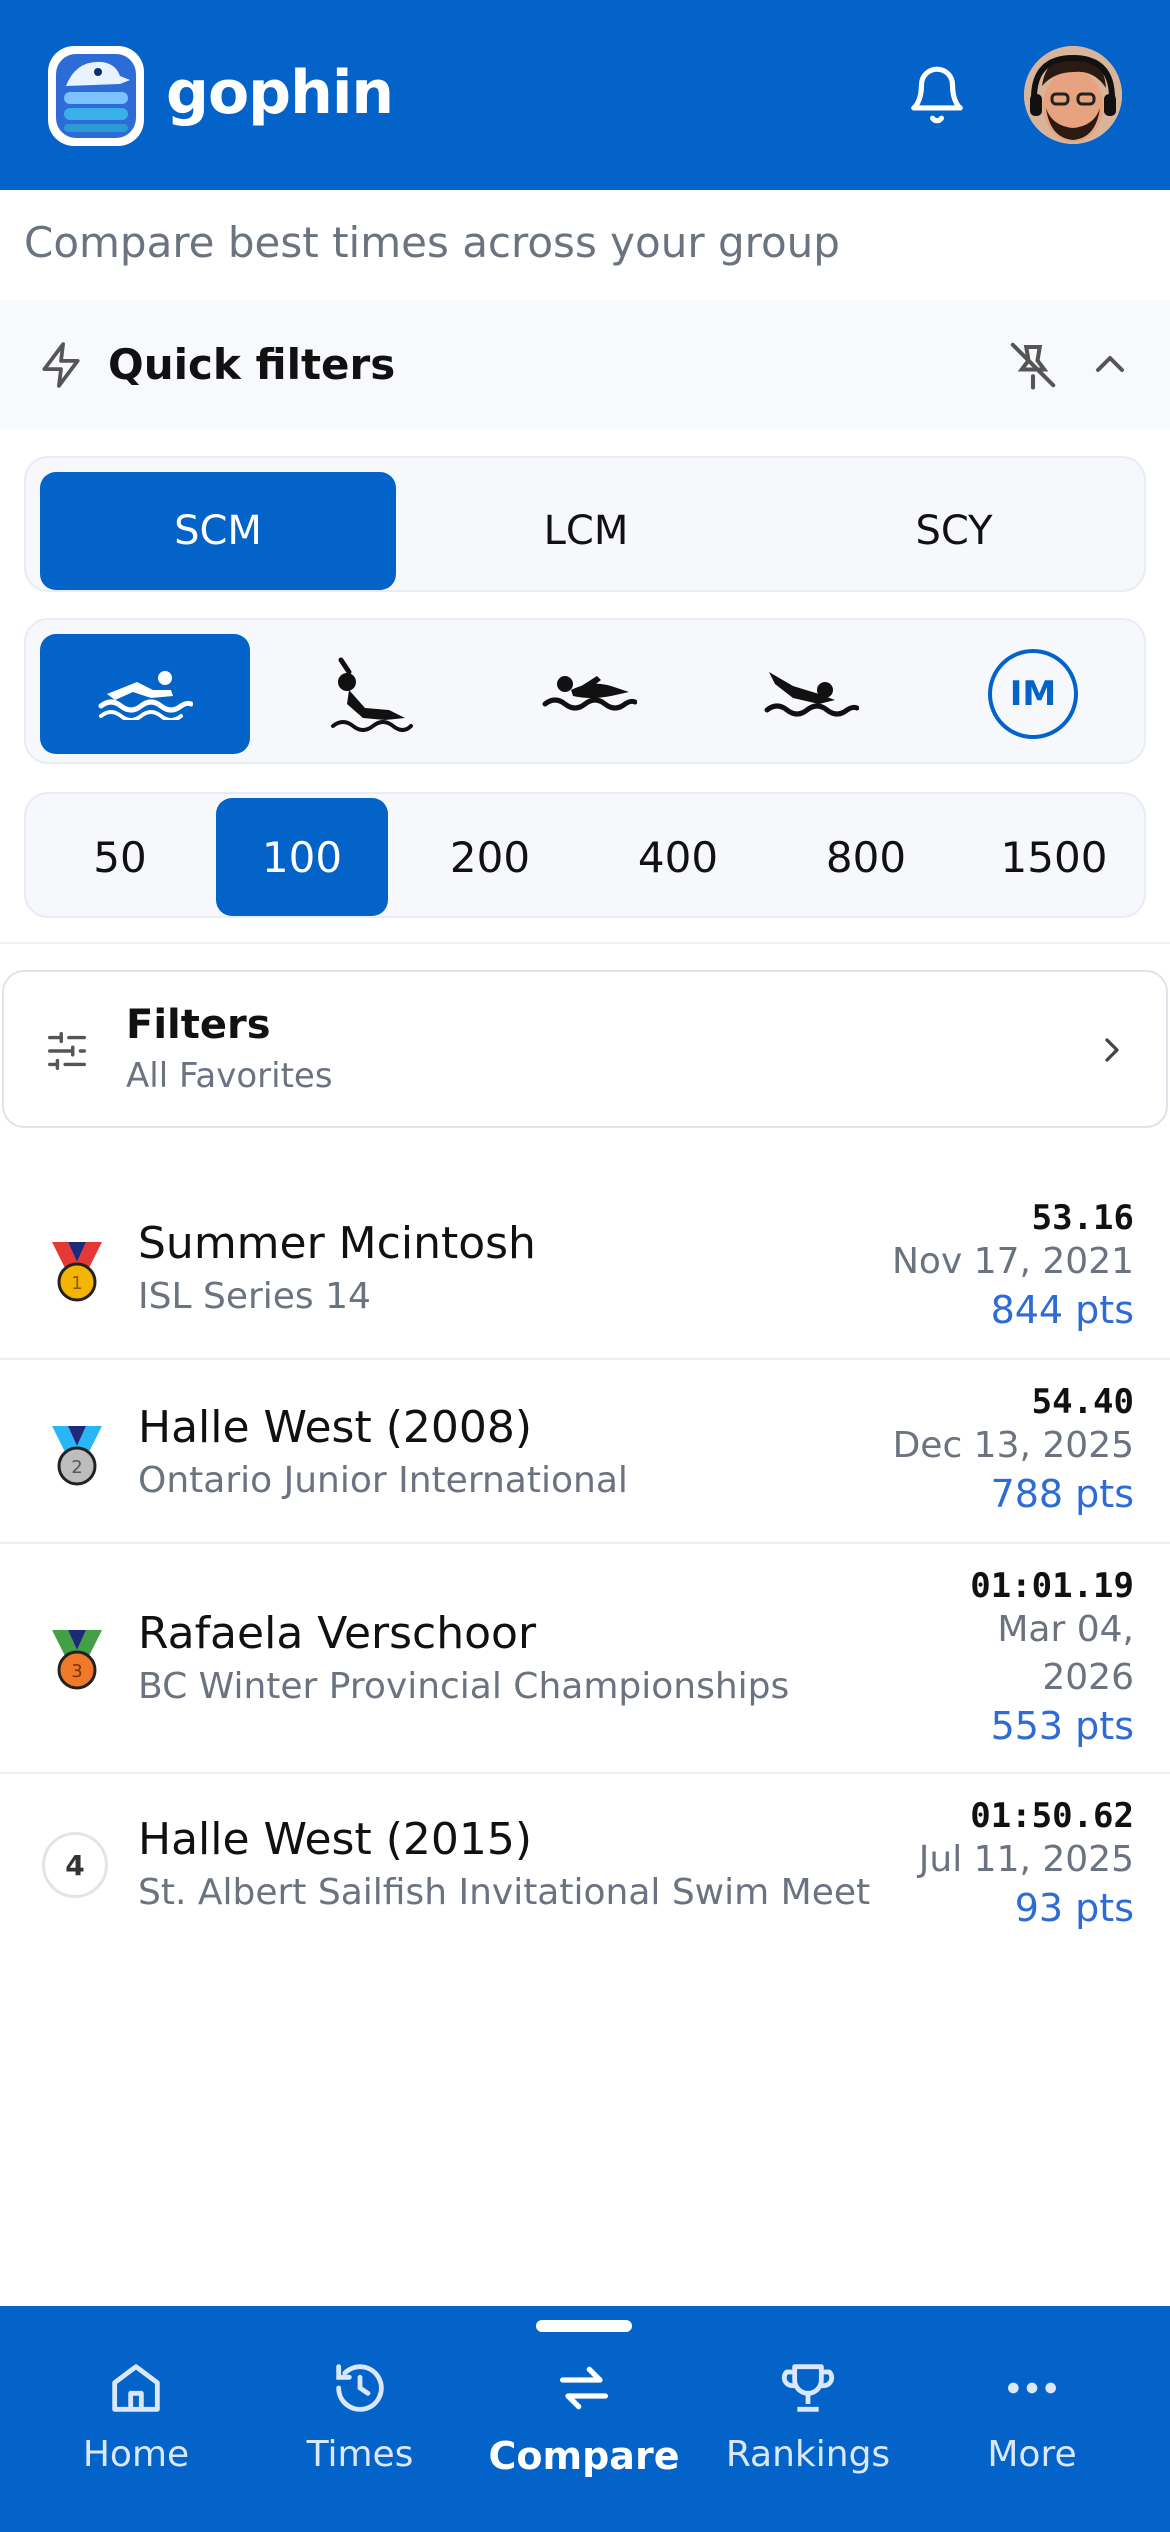 The width and height of the screenshot is (1170, 2532). What do you see at coordinates (360, 2454) in the screenshot?
I see `nav-times-label: Times` at bounding box center [360, 2454].